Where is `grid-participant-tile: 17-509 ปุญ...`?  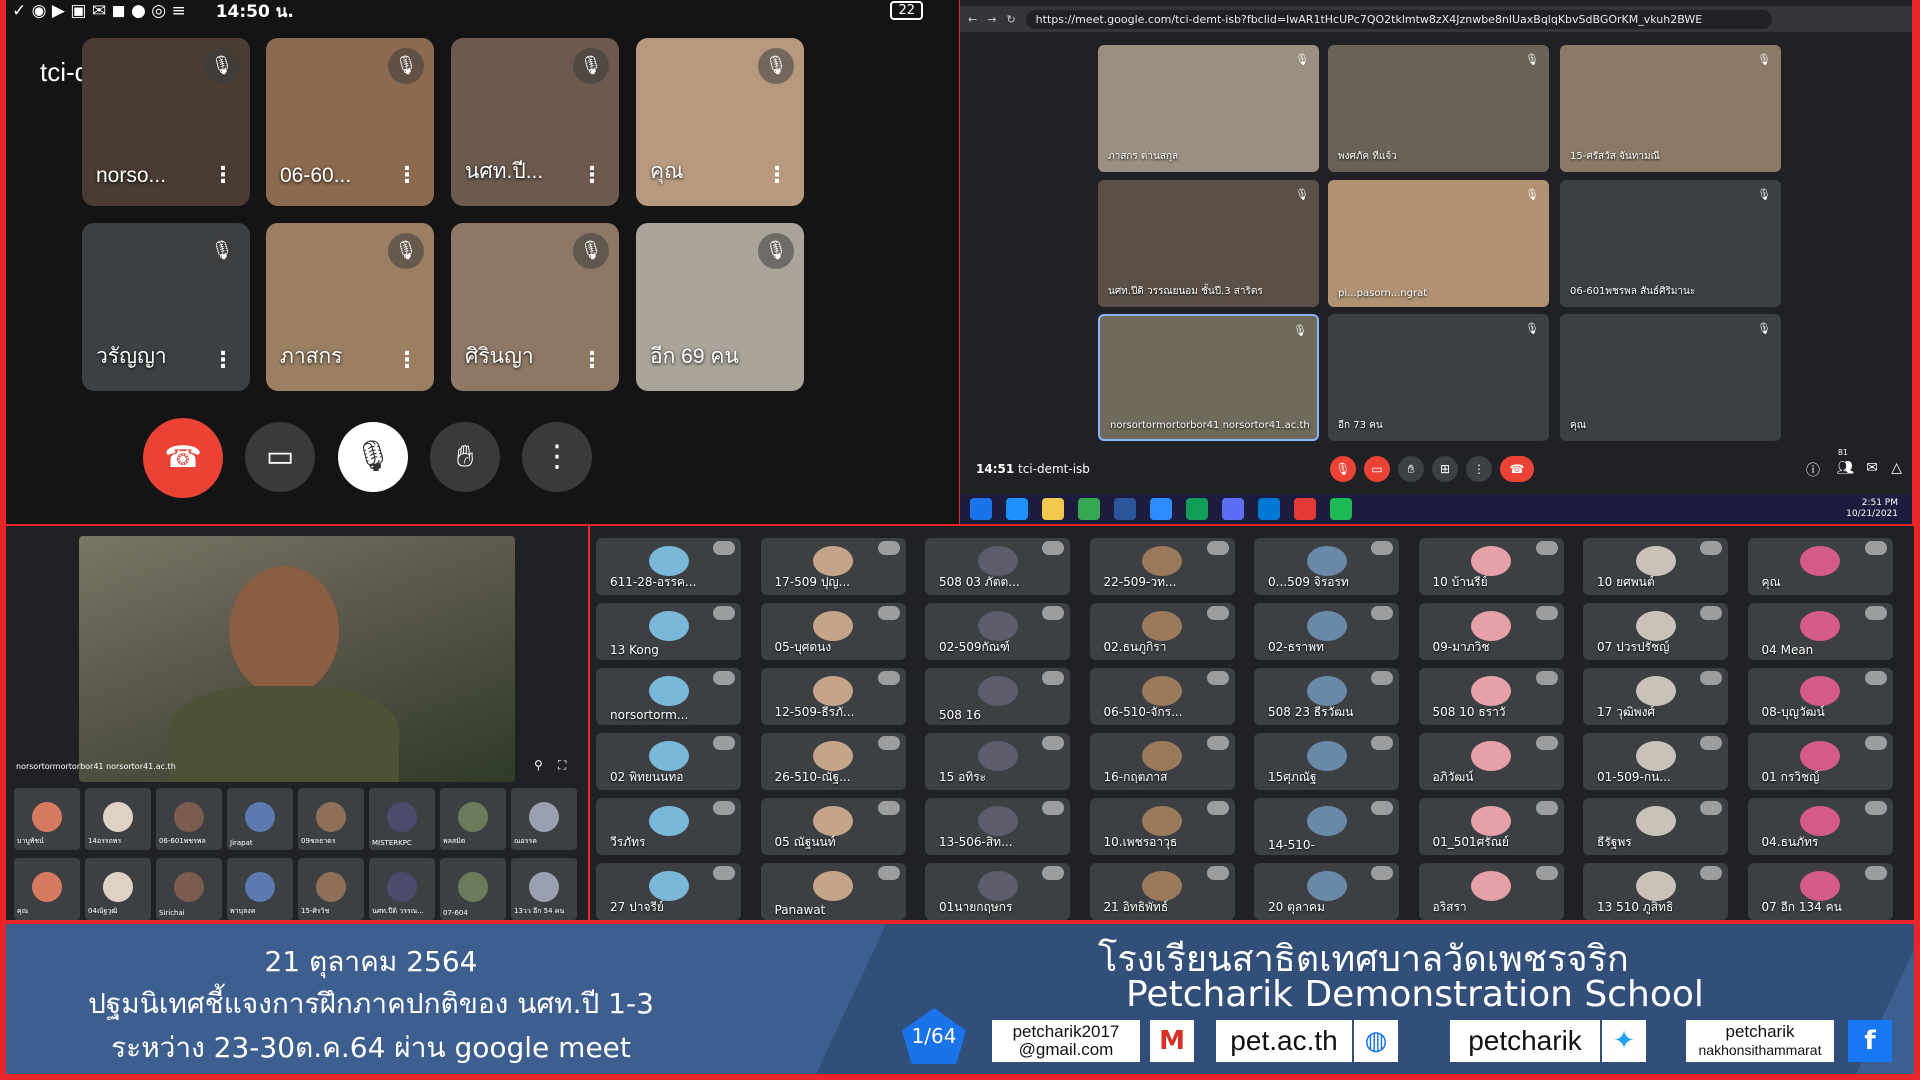
grid-participant-tile: 17-509 ปุญ... is located at coordinates (833, 566).